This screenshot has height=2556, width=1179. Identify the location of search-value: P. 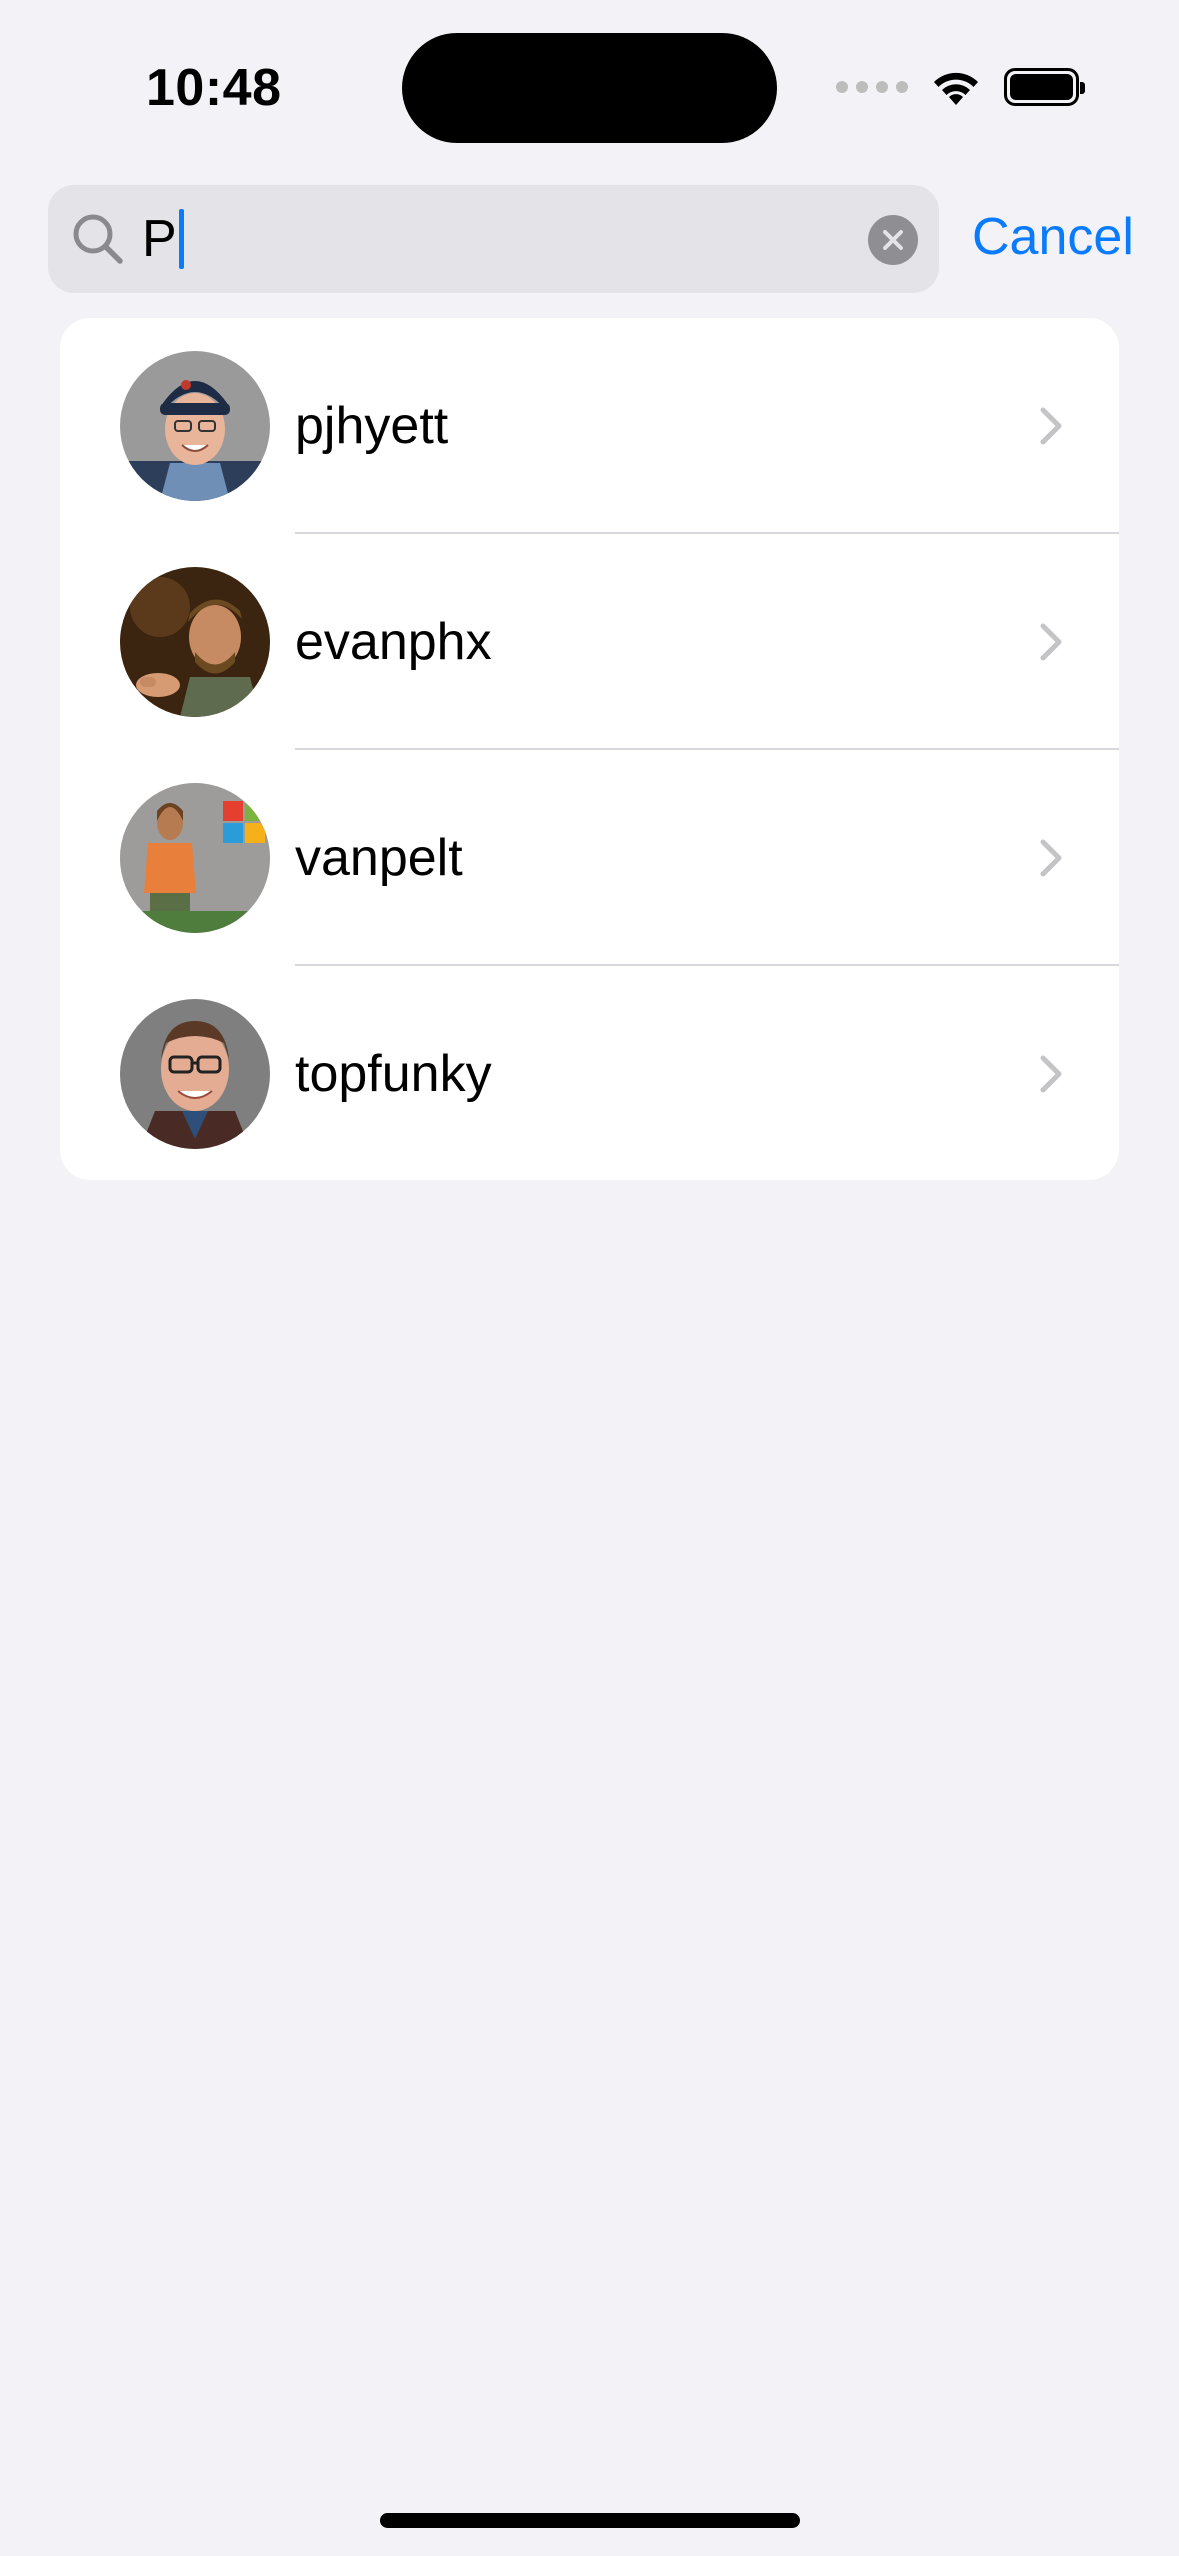
(163, 239).